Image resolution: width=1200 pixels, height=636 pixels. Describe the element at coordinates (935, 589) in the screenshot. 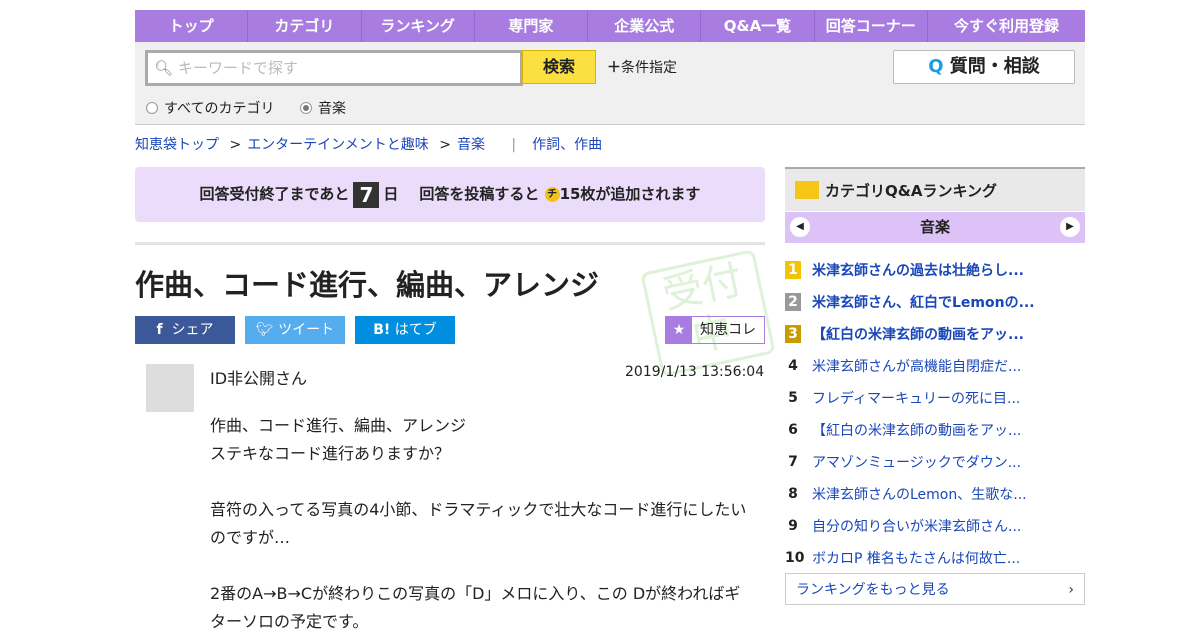

I see `more-ranking-link: ランキングをもっと見る ›` at that location.